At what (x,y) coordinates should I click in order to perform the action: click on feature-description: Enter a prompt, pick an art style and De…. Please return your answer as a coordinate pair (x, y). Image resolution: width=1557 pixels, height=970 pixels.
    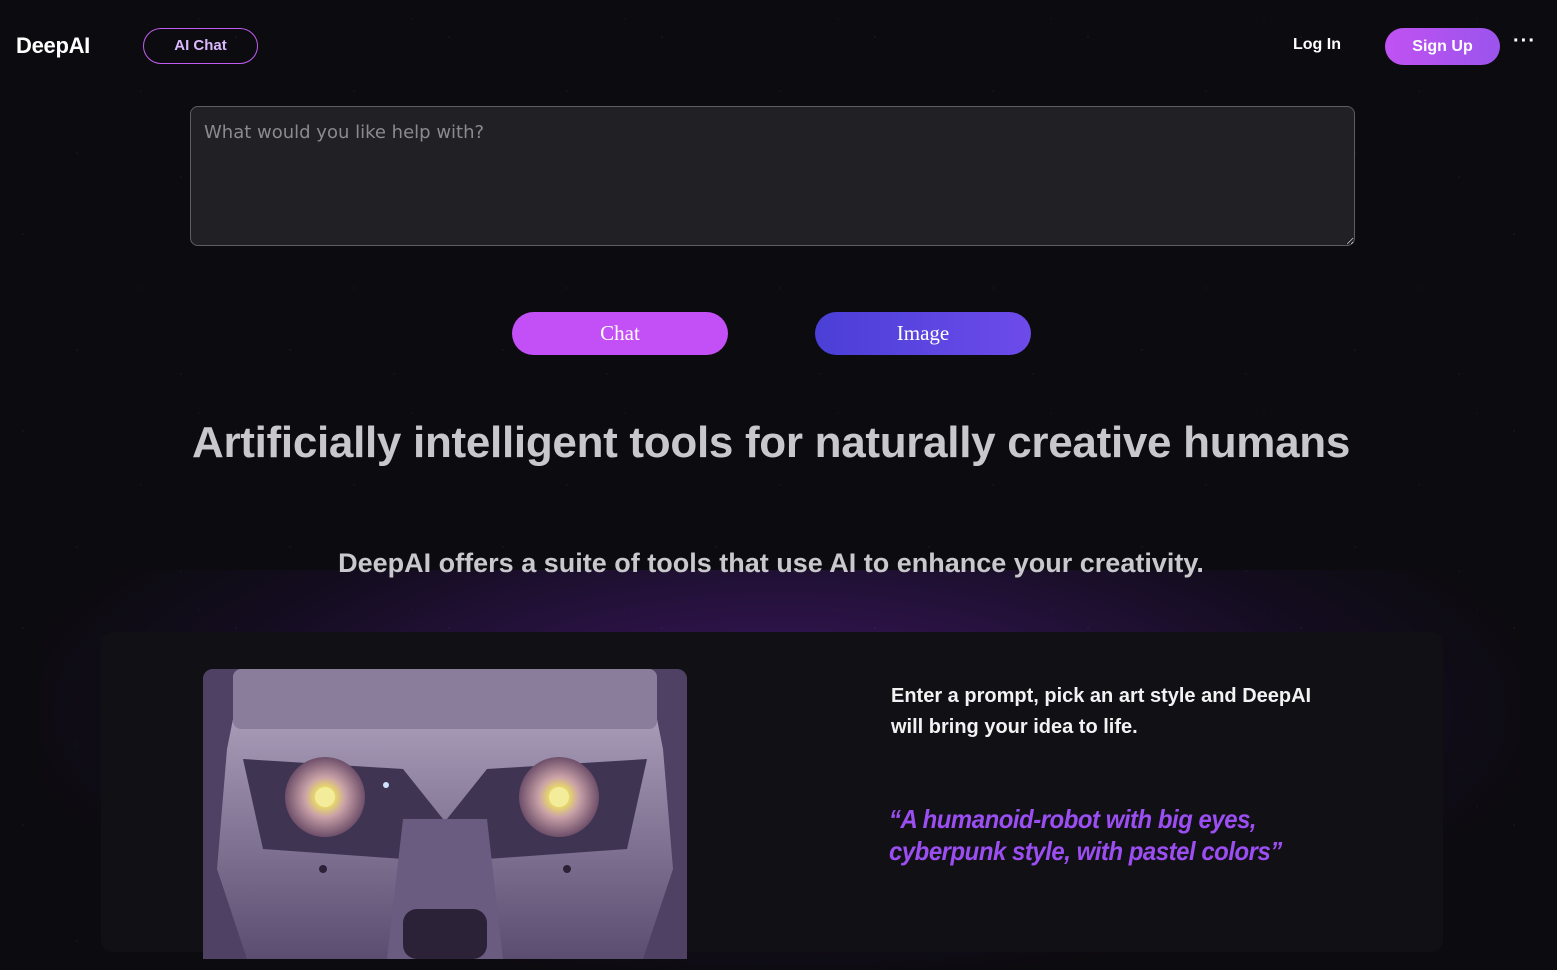
    Looking at the image, I should click on (1101, 711).